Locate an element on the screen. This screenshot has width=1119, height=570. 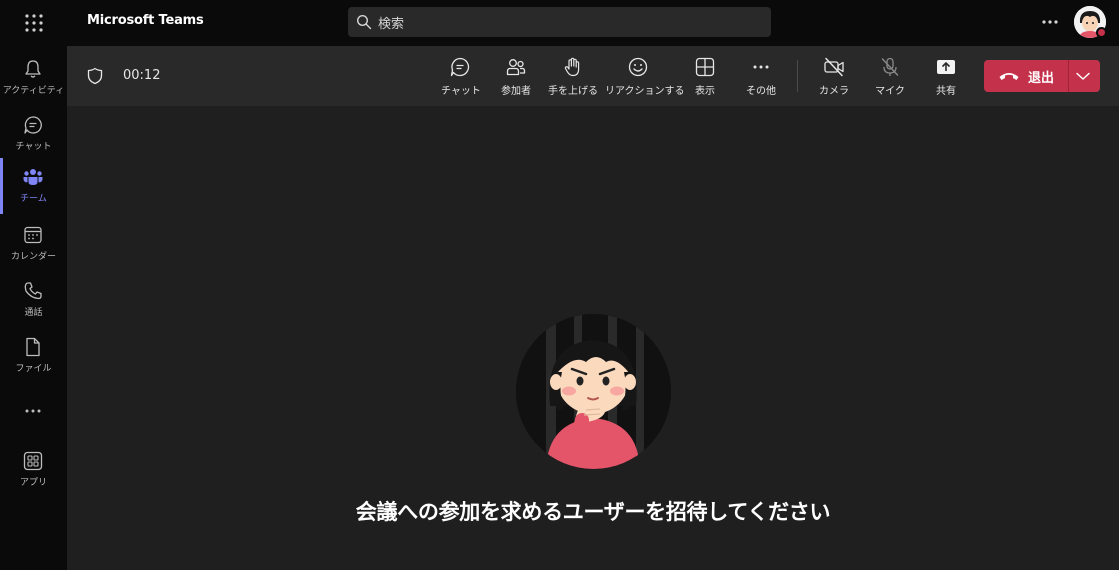
share-button: 共有 is located at coordinates (946, 76).